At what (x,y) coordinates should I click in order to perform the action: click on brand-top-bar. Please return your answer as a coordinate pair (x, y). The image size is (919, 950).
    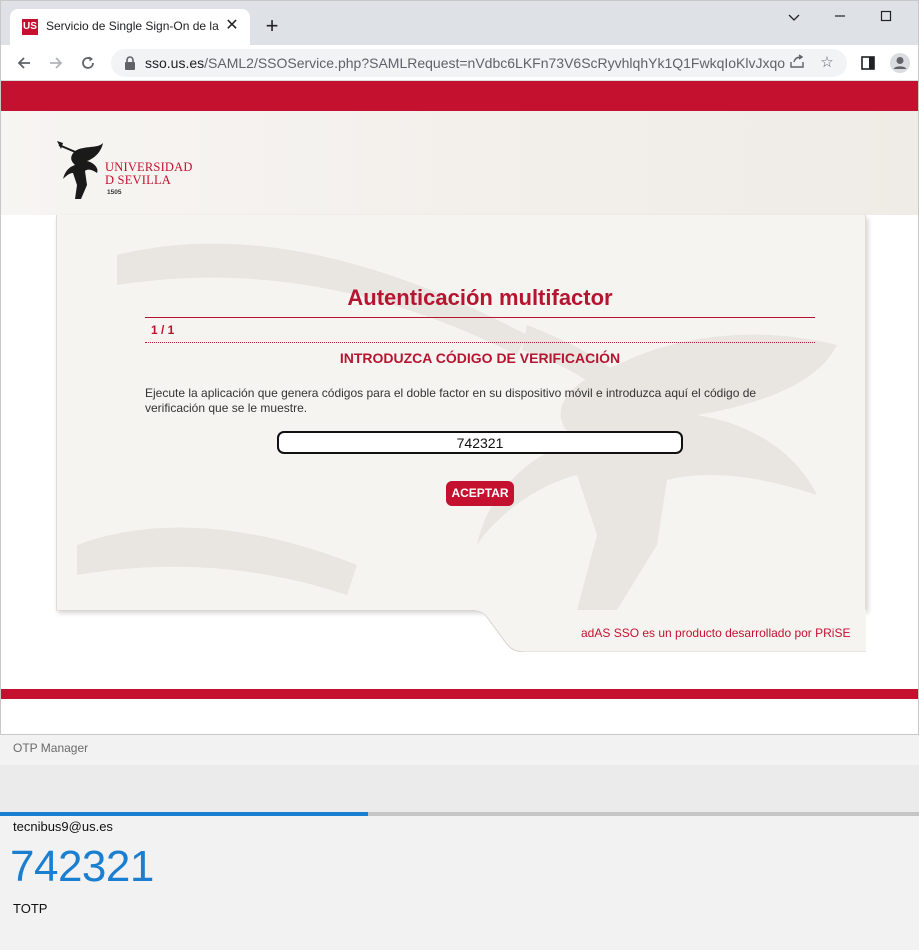
    Looking at the image, I should click on (459, 96).